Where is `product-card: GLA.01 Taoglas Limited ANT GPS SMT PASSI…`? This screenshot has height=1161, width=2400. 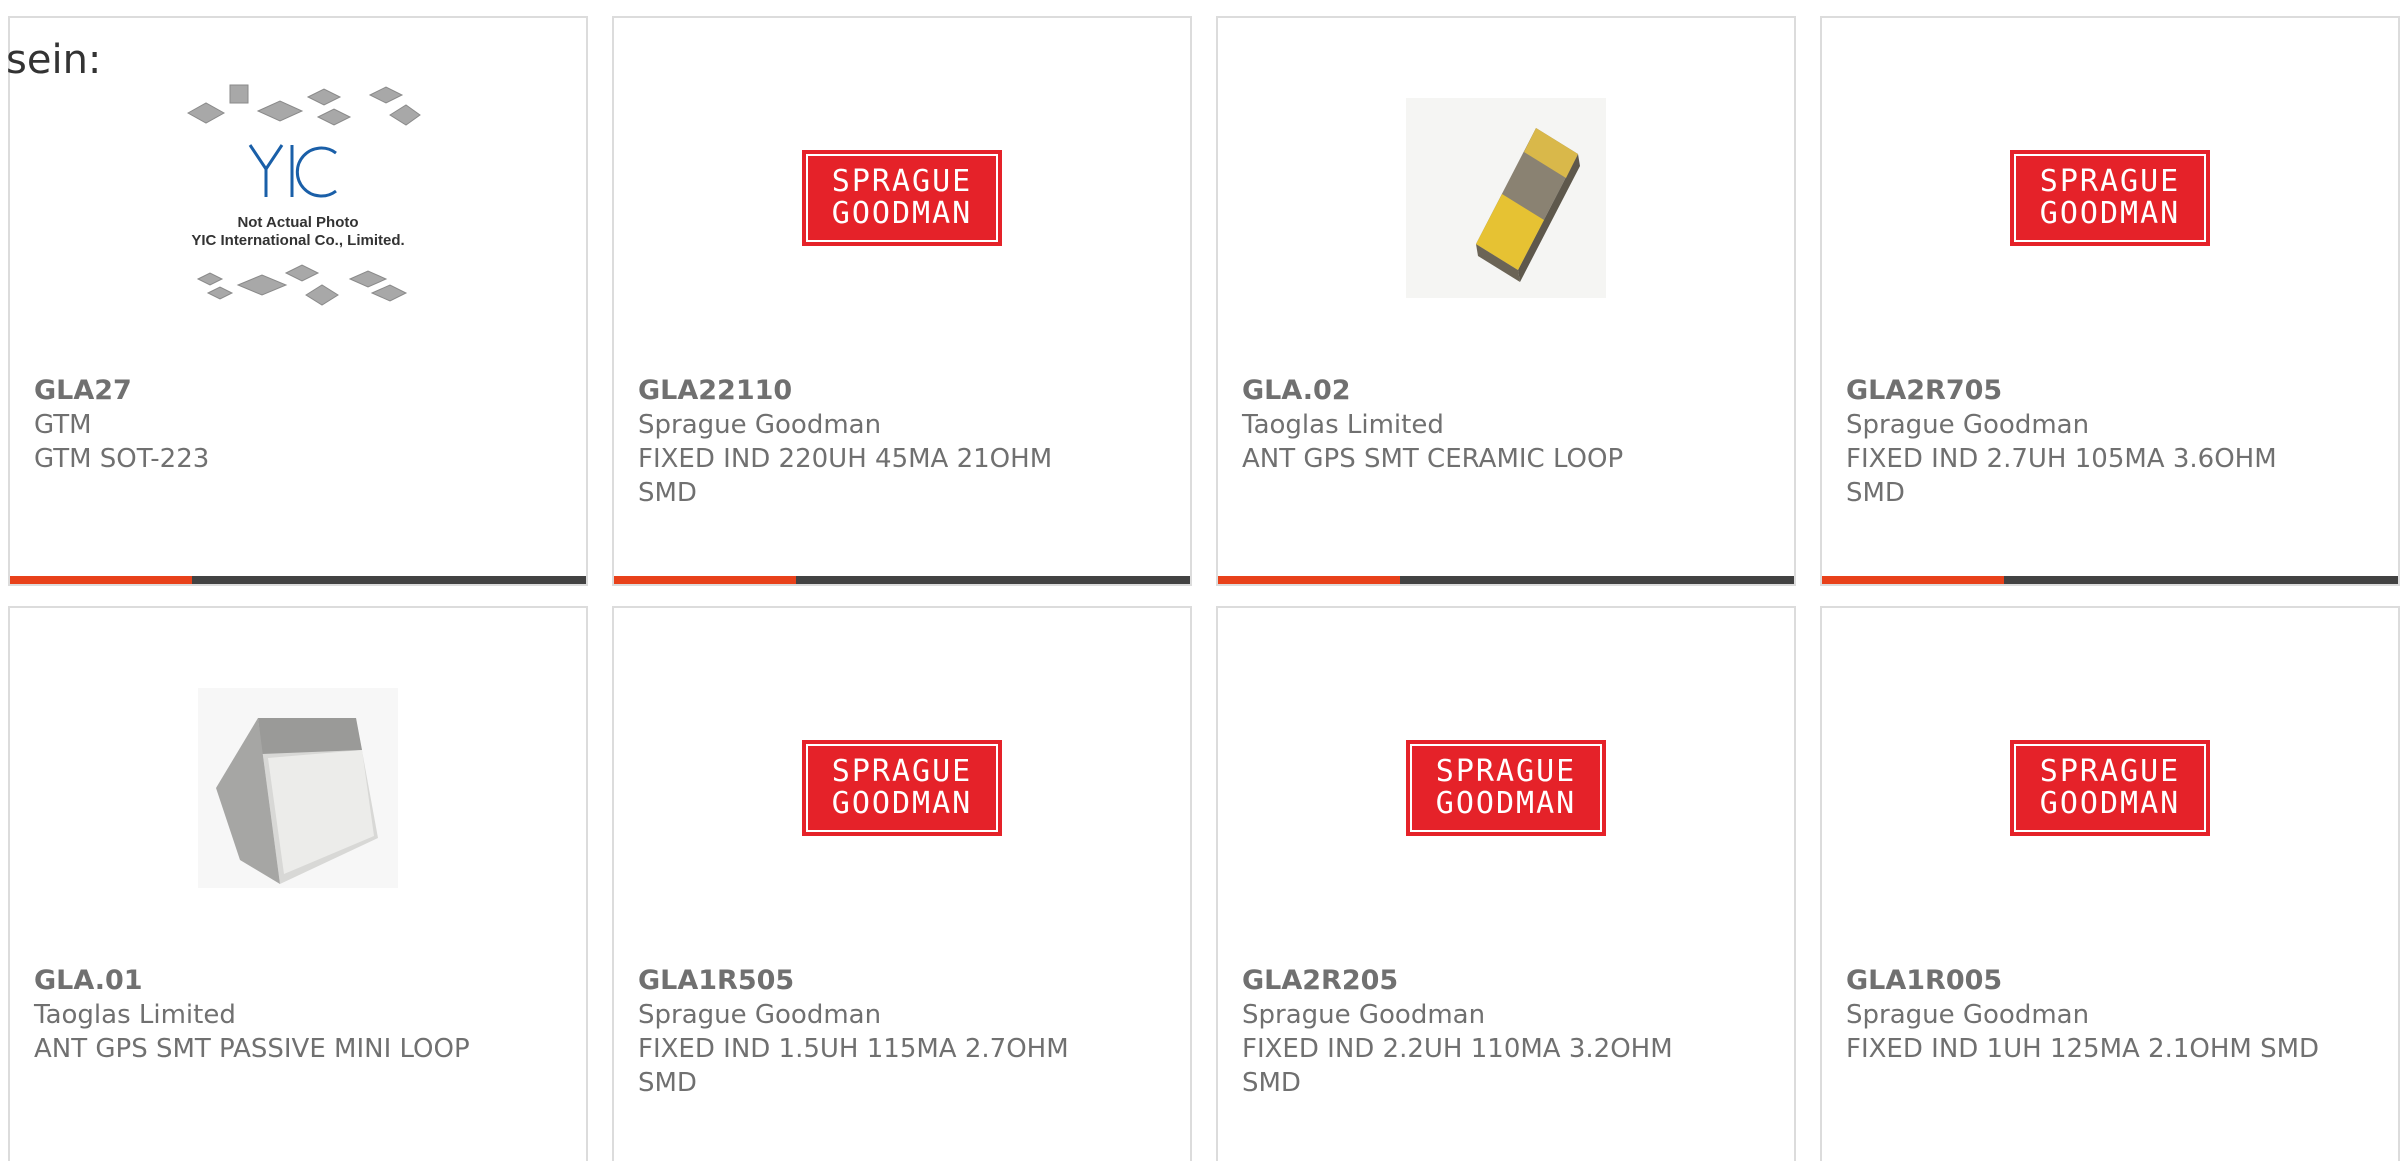 product-card: GLA.01 Taoglas Limited ANT GPS SMT PASSI… is located at coordinates (298, 883).